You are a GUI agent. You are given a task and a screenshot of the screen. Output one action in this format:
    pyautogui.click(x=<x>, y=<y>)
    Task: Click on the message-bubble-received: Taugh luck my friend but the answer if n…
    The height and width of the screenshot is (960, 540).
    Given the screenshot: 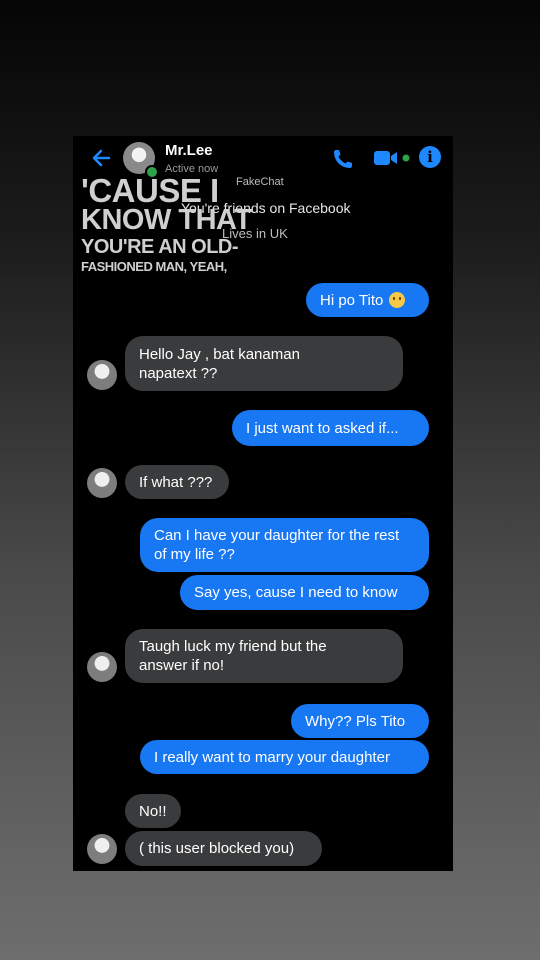 What is the action you would take?
    pyautogui.click(x=264, y=656)
    